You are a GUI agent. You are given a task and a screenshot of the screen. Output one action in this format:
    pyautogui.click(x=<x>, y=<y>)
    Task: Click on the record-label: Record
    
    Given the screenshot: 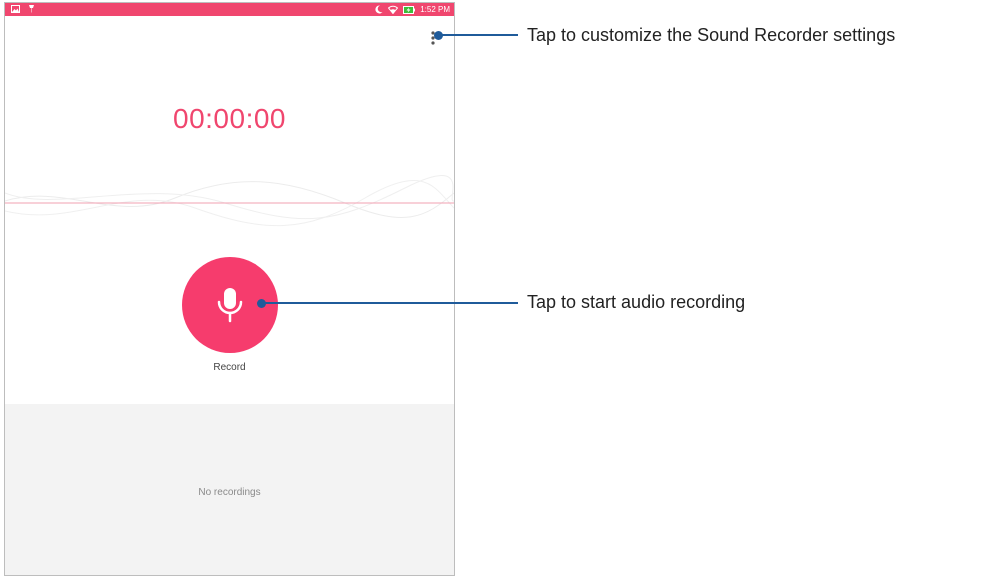 What is the action you would take?
    pyautogui.click(x=229, y=367)
    